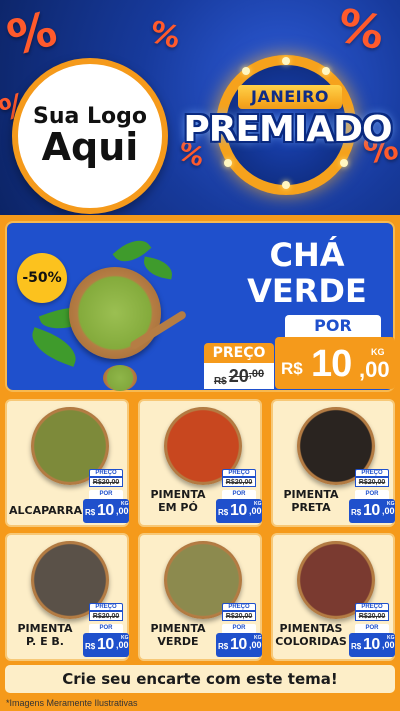 This screenshot has height=711, width=400. What do you see at coordinates (307, 291) in the screenshot?
I see `featured-title-line2: VERDE` at bounding box center [307, 291].